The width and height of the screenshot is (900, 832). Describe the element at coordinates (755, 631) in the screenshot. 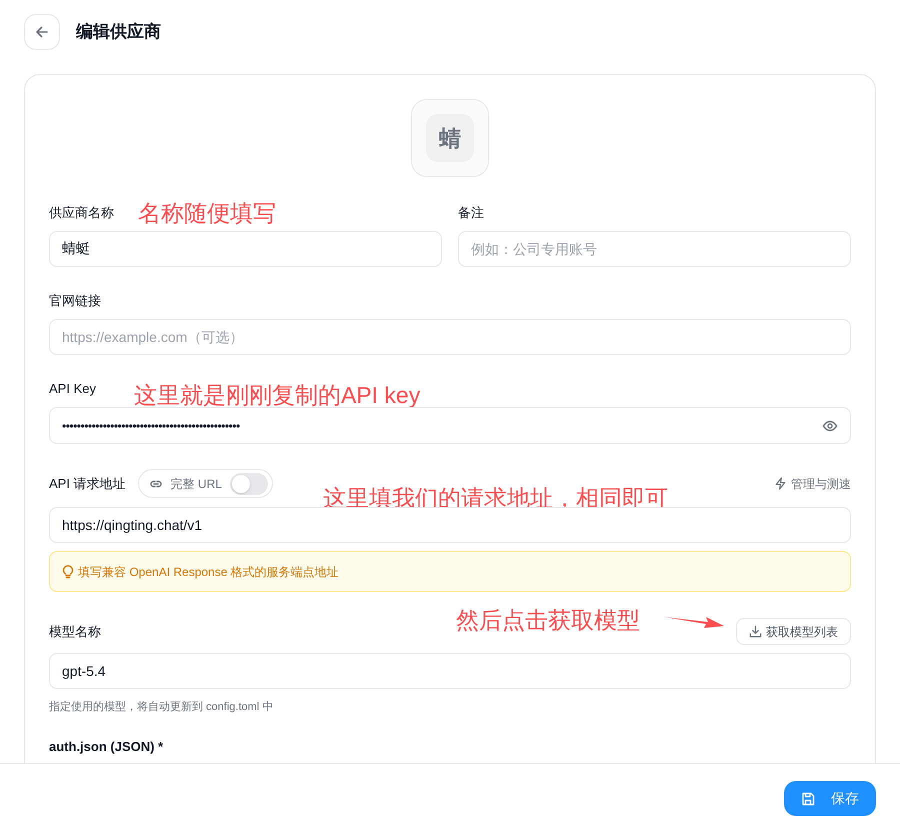

I see `download-icon` at that location.